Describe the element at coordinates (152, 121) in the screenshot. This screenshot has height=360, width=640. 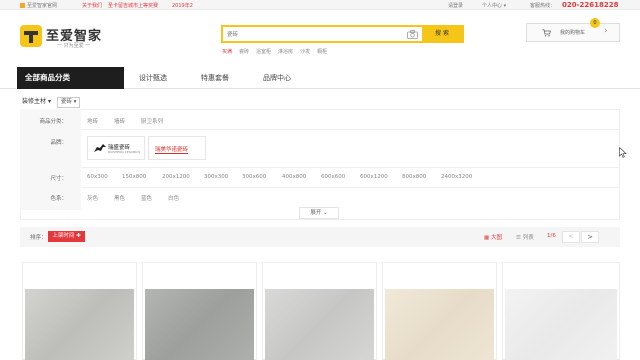
I see `category-option: 厨卫系列` at that location.